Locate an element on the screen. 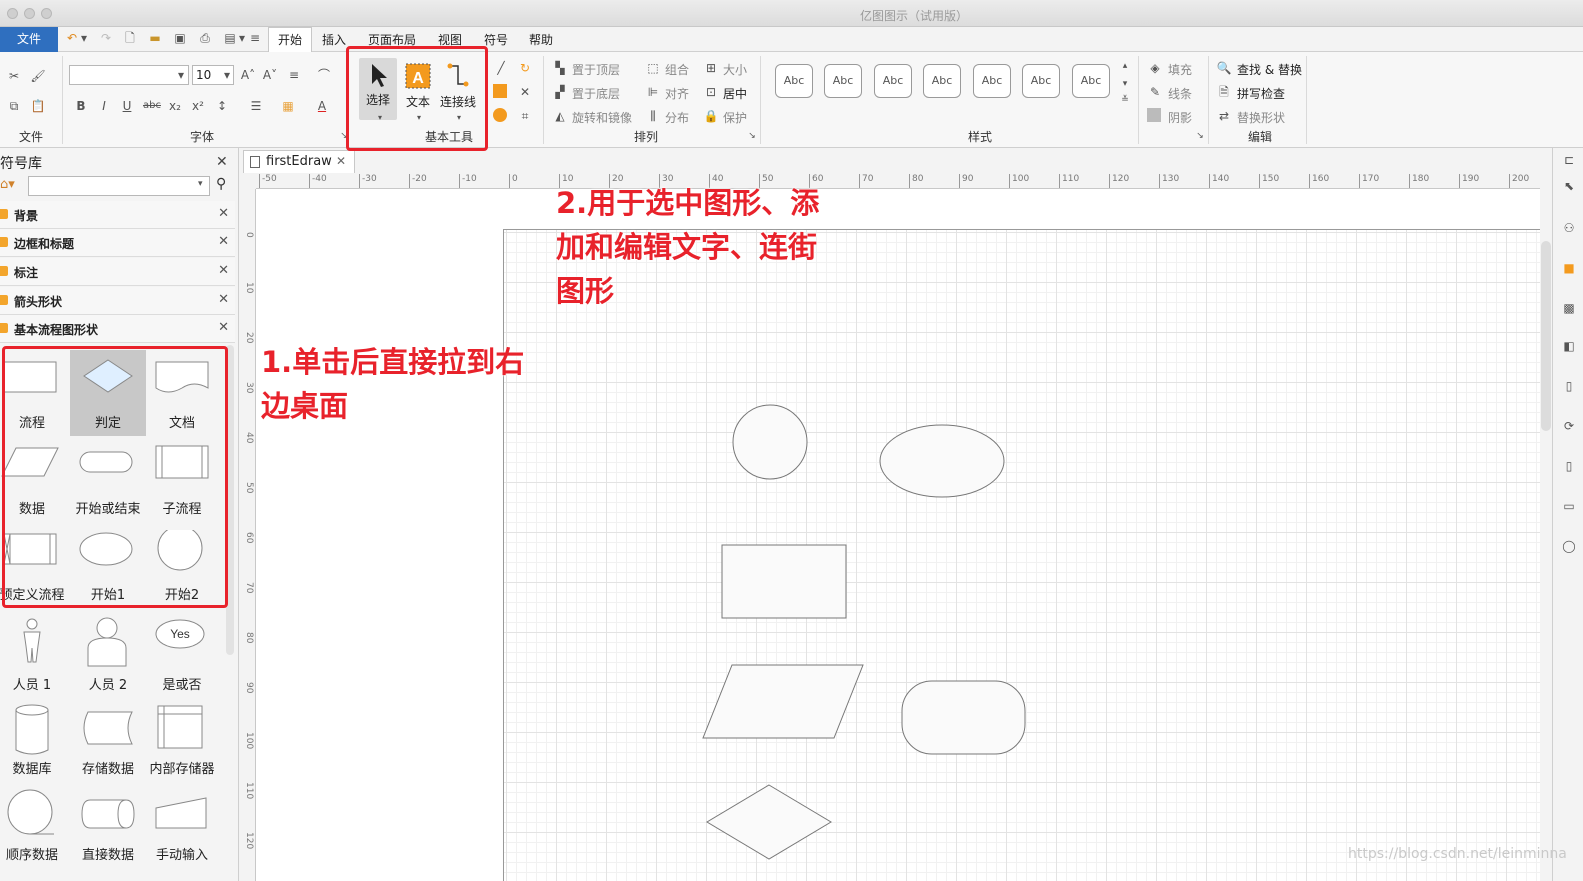 The height and width of the screenshot is (881, 1583). shape-direct-data: 直接数据 is located at coordinates (108, 823).